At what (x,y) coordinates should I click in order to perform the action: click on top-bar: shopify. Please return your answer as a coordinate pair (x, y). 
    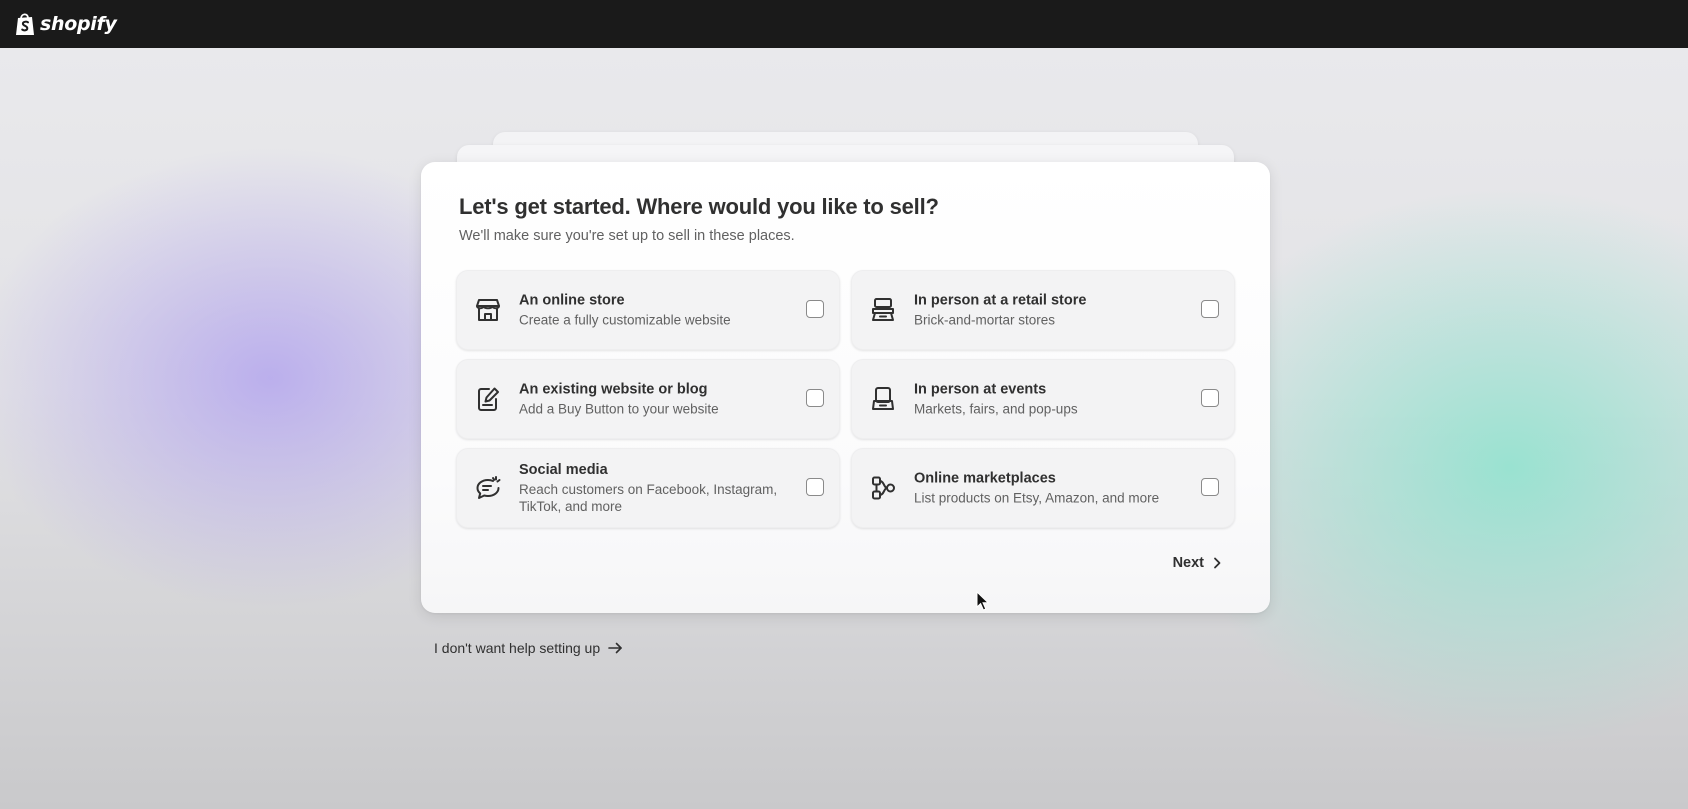
    Looking at the image, I should click on (844, 24).